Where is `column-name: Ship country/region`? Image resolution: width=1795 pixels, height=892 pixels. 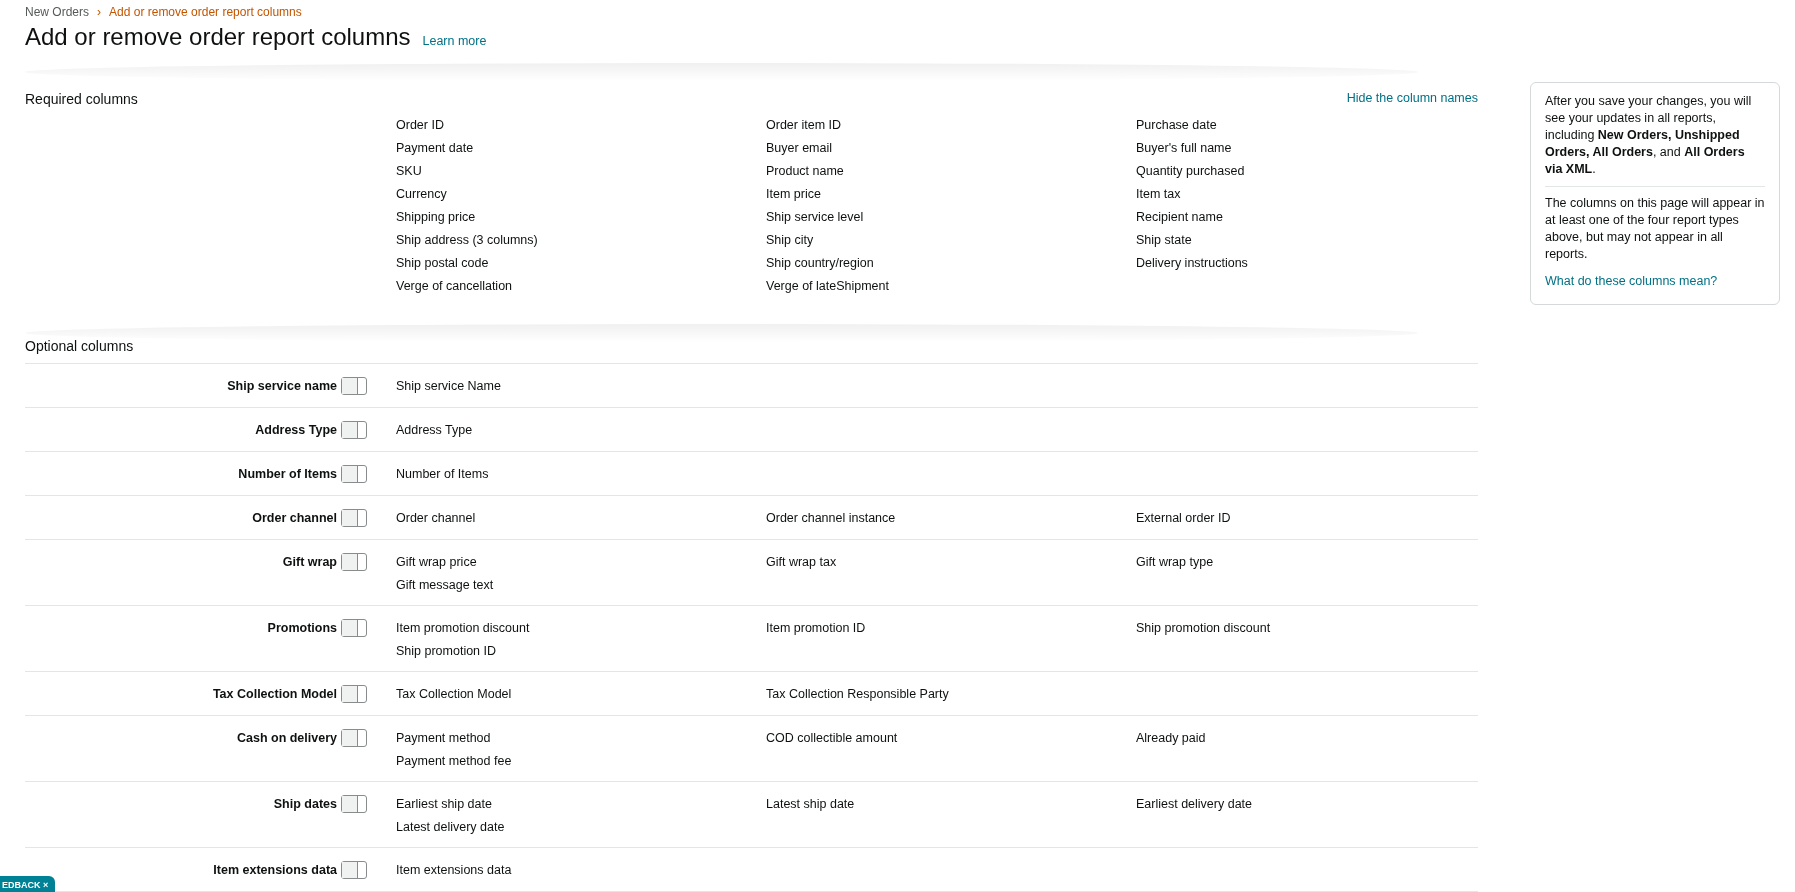
column-name: Ship country/region is located at coordinates (820, 263).